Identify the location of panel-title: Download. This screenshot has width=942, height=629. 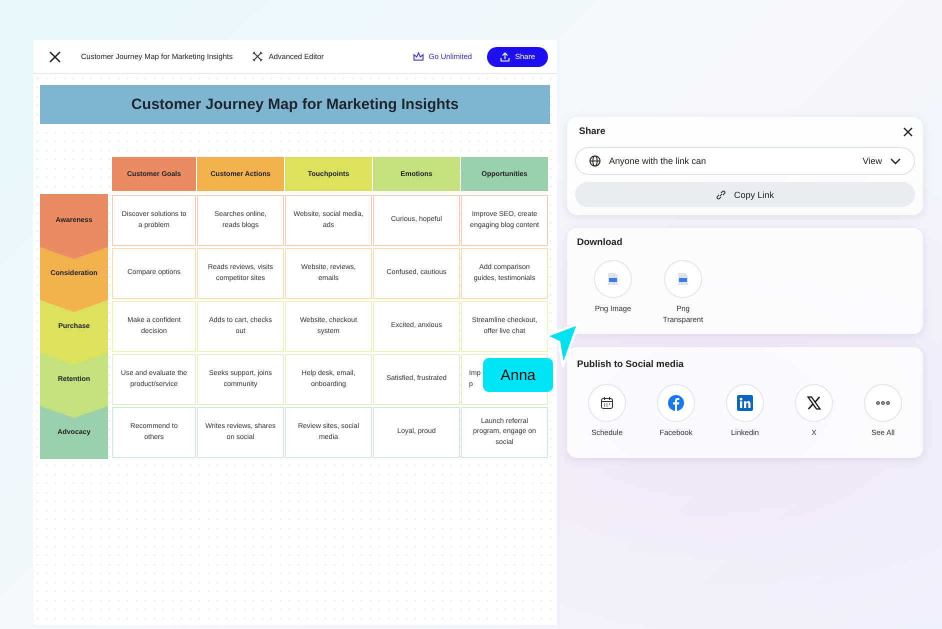
(600, 242).